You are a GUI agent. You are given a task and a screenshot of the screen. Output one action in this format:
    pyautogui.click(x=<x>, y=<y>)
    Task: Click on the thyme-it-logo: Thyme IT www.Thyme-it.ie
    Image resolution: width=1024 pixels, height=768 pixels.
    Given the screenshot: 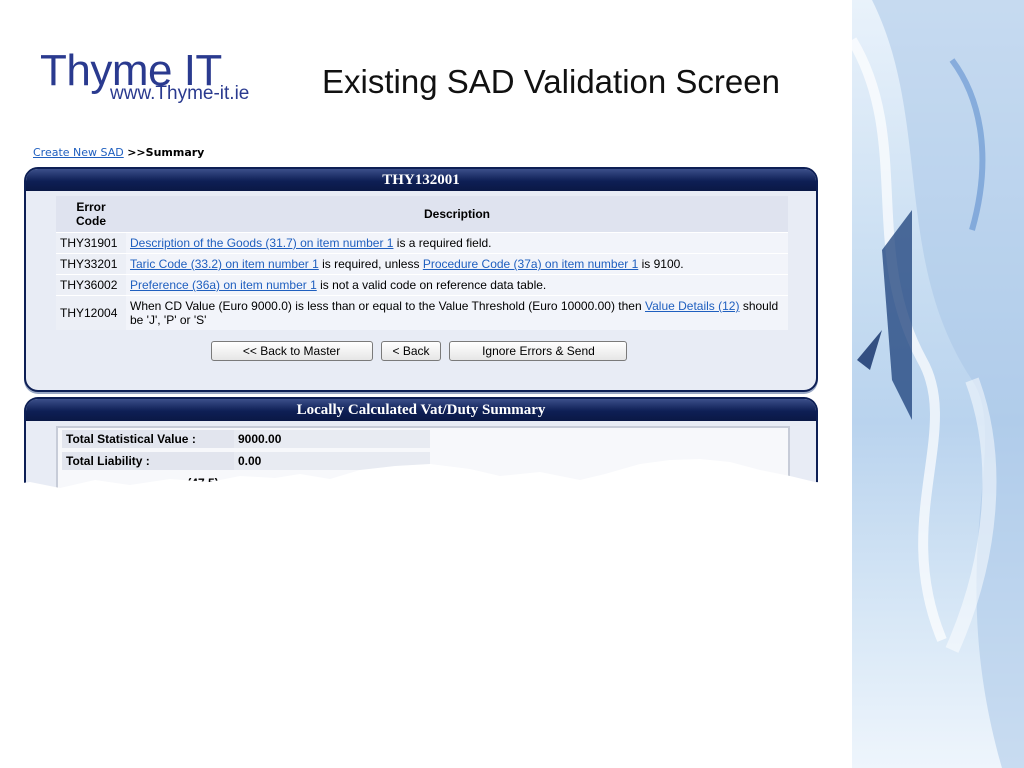 What is the action you would take?
    pyautogui.click(x=150, y=78)
    